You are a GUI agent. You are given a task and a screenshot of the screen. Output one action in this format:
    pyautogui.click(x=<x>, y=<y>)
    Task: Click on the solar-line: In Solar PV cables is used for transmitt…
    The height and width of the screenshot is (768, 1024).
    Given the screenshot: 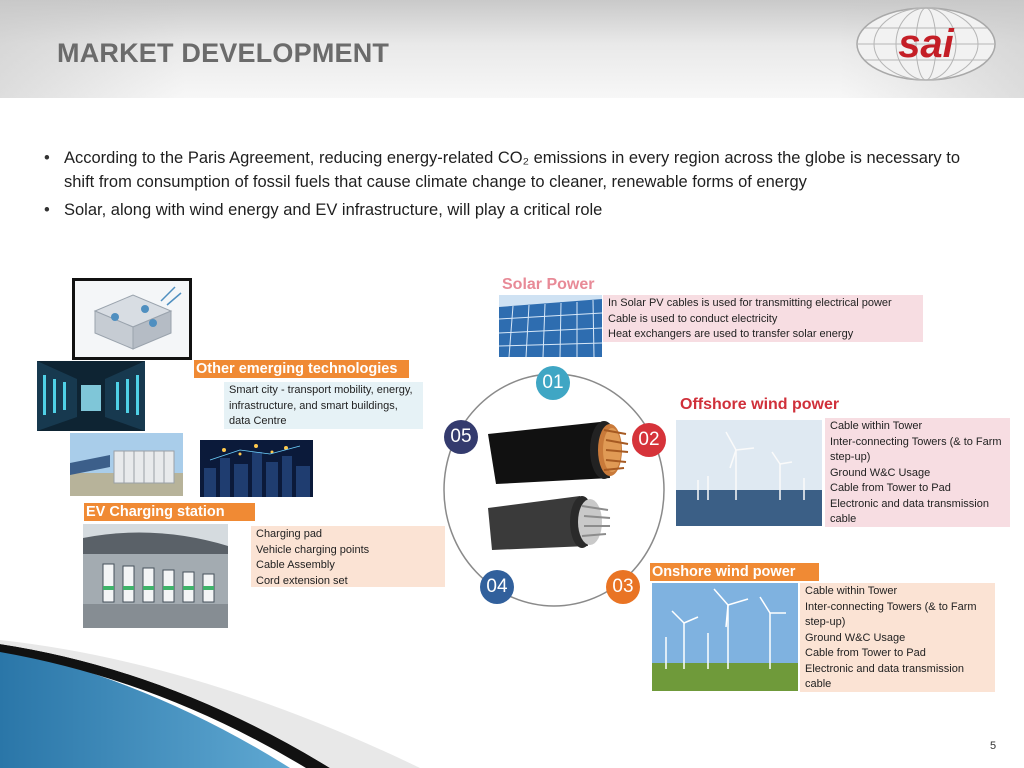 What is the action you would take?
    pyautogui.click(x=750, y=303)
    